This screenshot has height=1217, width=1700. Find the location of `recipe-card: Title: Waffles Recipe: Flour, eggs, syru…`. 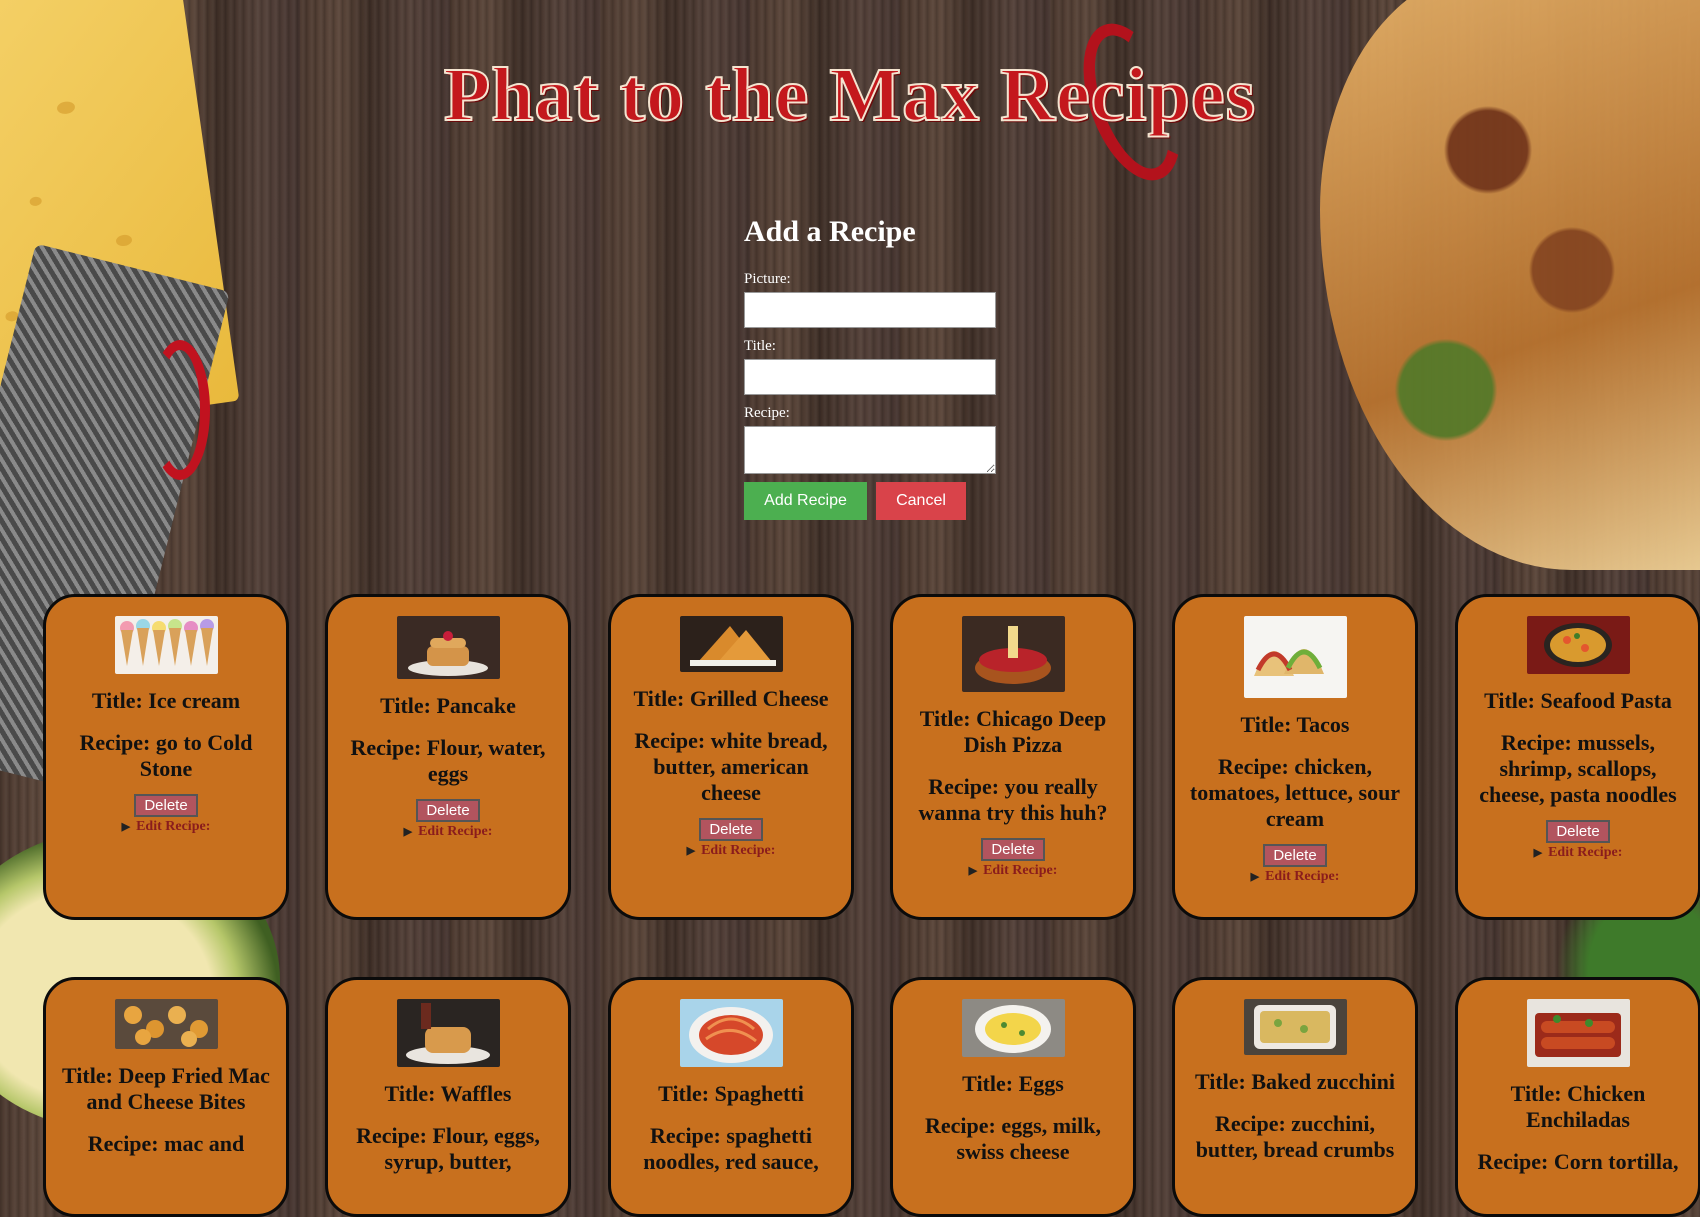

recipe-card: Title: Waffles Recipe: Flour, eggs, syru… is located at coordinates (448, 1097).